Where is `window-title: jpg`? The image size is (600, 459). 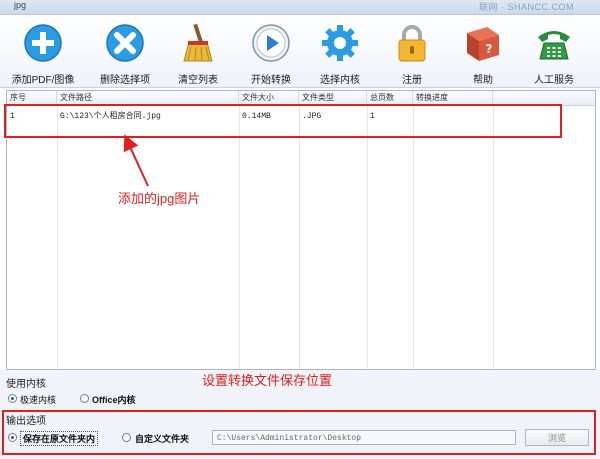
window-title: jpg is located at coordinates (20, 5).